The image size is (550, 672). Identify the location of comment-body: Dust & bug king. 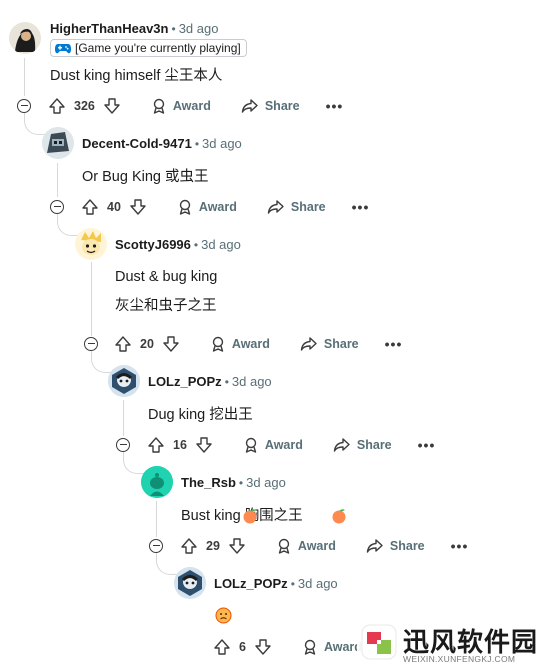
(166, 277).